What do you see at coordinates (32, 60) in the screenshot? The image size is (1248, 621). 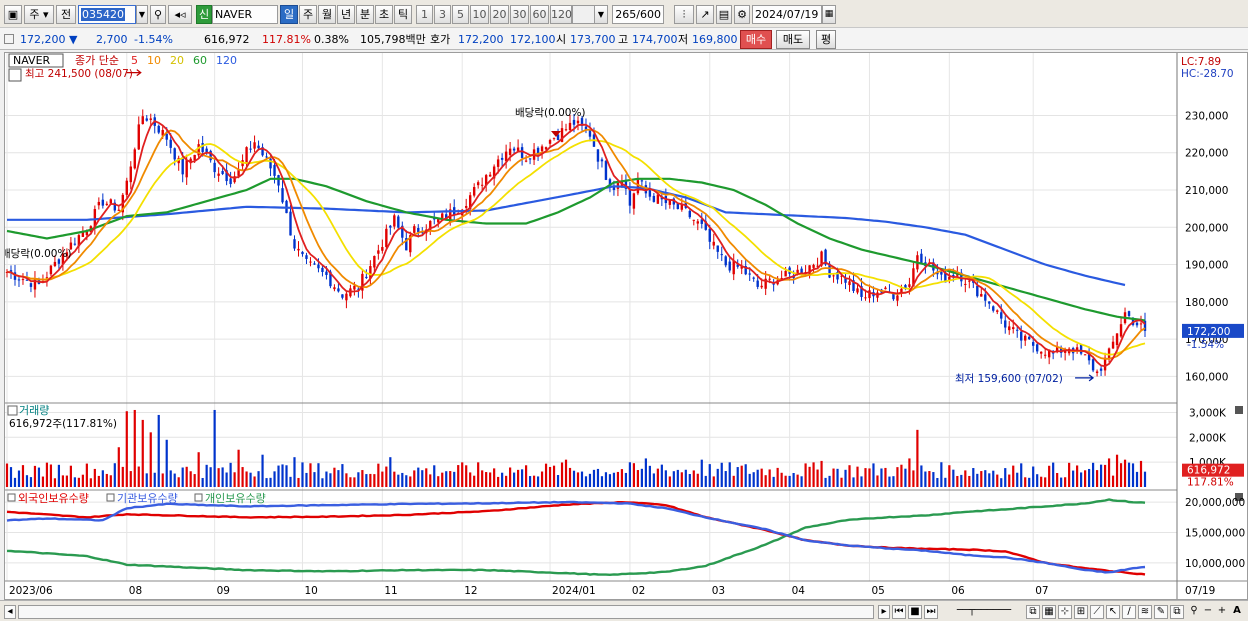 I see `chart-title: NAVER` at bounding box center [32, 60].